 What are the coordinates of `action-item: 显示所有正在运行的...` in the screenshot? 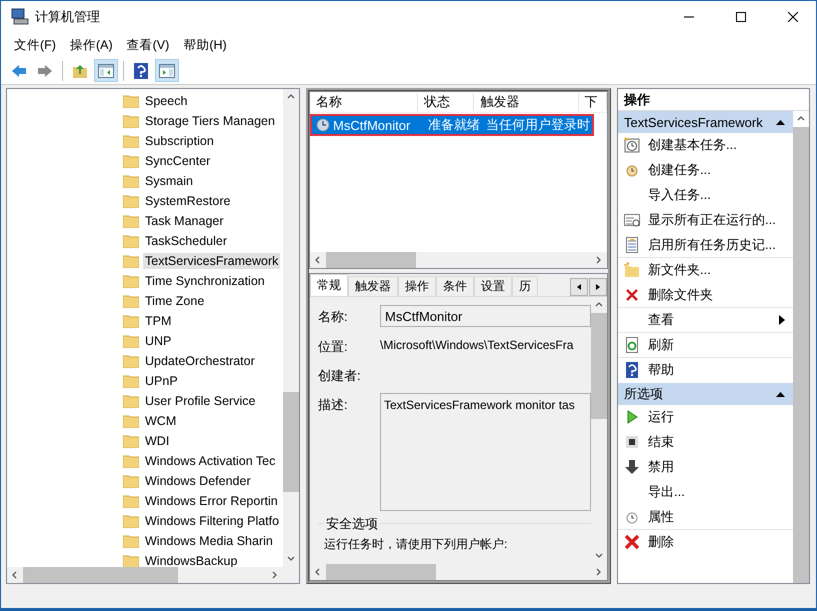 It's located at (720, 220).